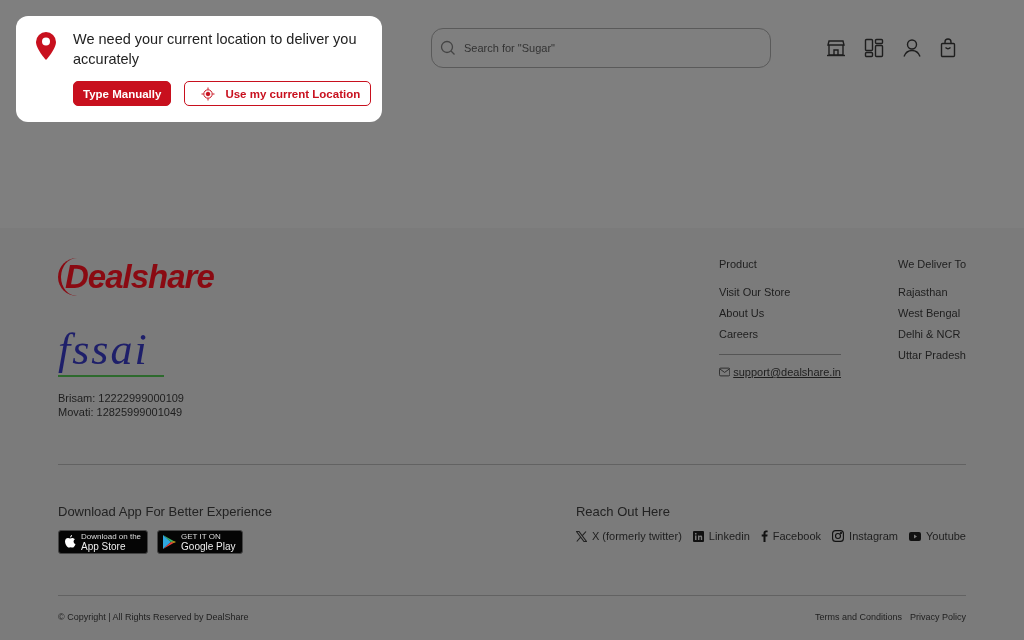 This screenshot has width=1024, height=640. Describe the element at coordinates (153, 617) in the screenshot. I see `copyright-text: © Copyright | All Rights Reserved by DealShare` at that location.